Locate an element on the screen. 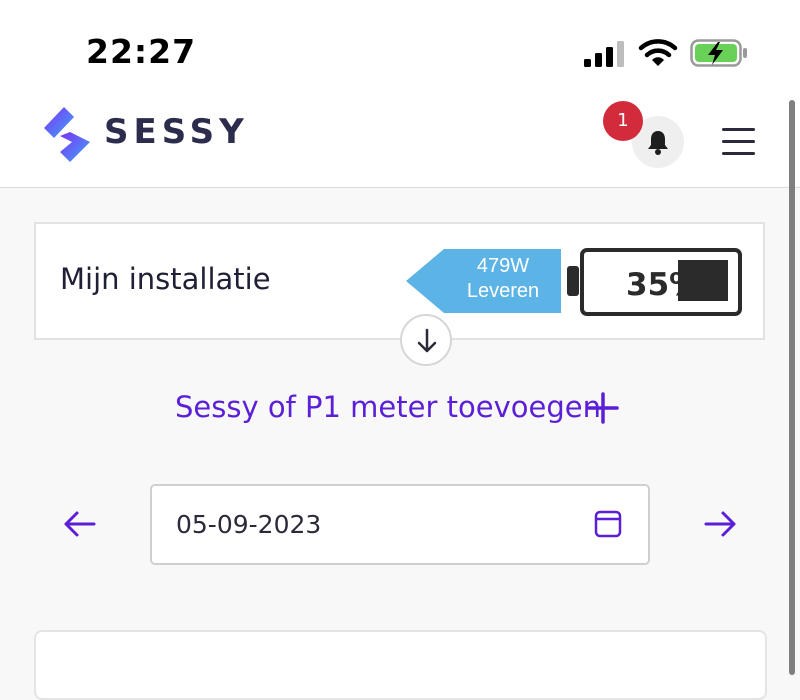 This screenshot has width=800, height=700. power-mode: Leveren is located at coordinates (503, 291).